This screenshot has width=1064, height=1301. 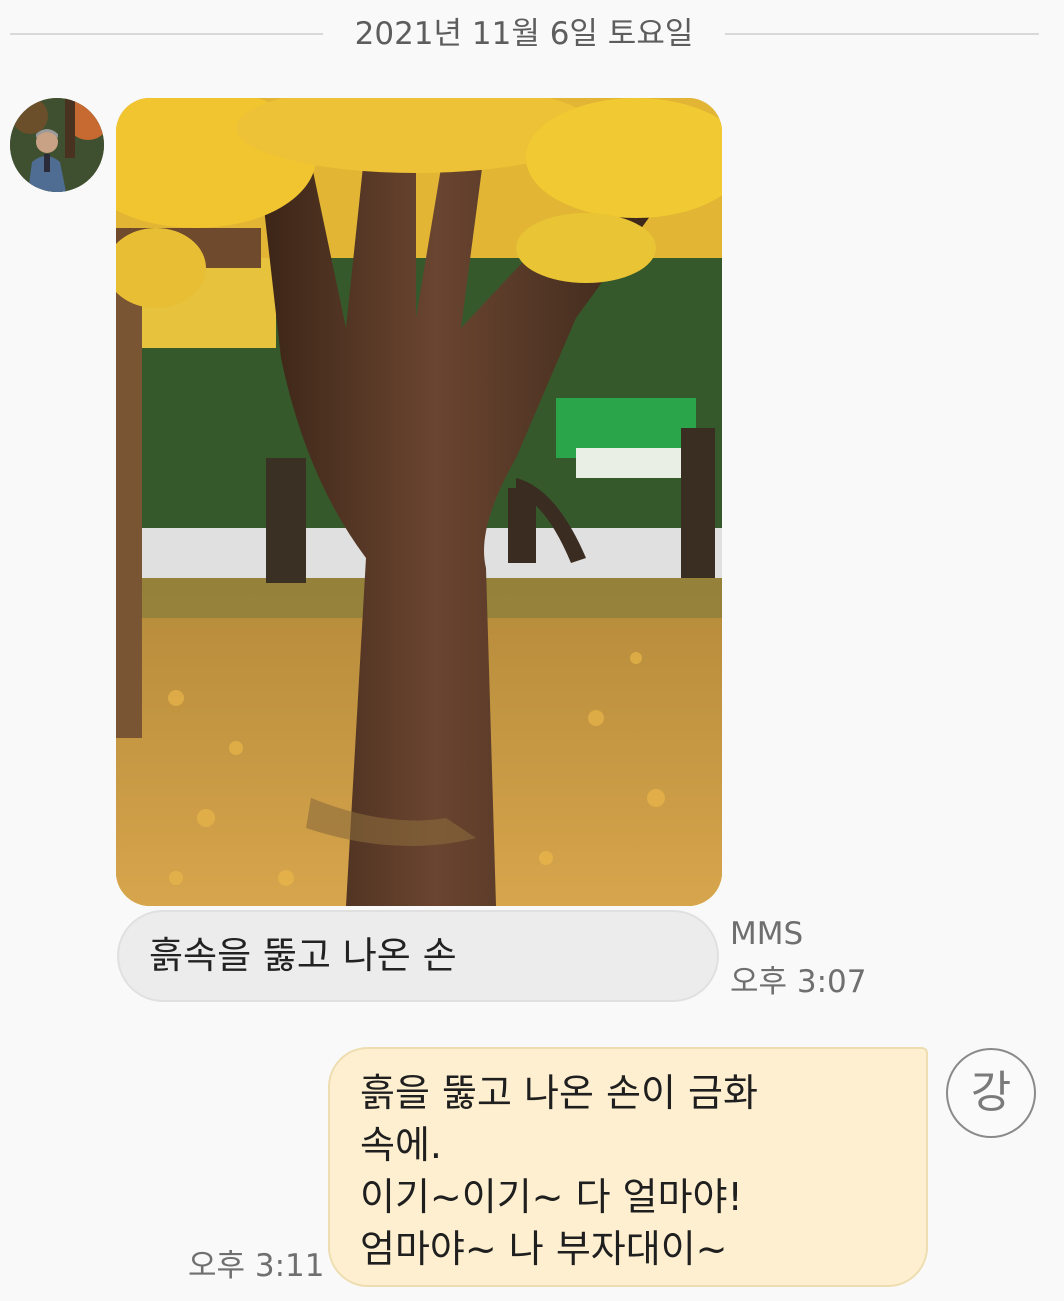 I want to click on divider-line-left, so click(x=166, y=34).